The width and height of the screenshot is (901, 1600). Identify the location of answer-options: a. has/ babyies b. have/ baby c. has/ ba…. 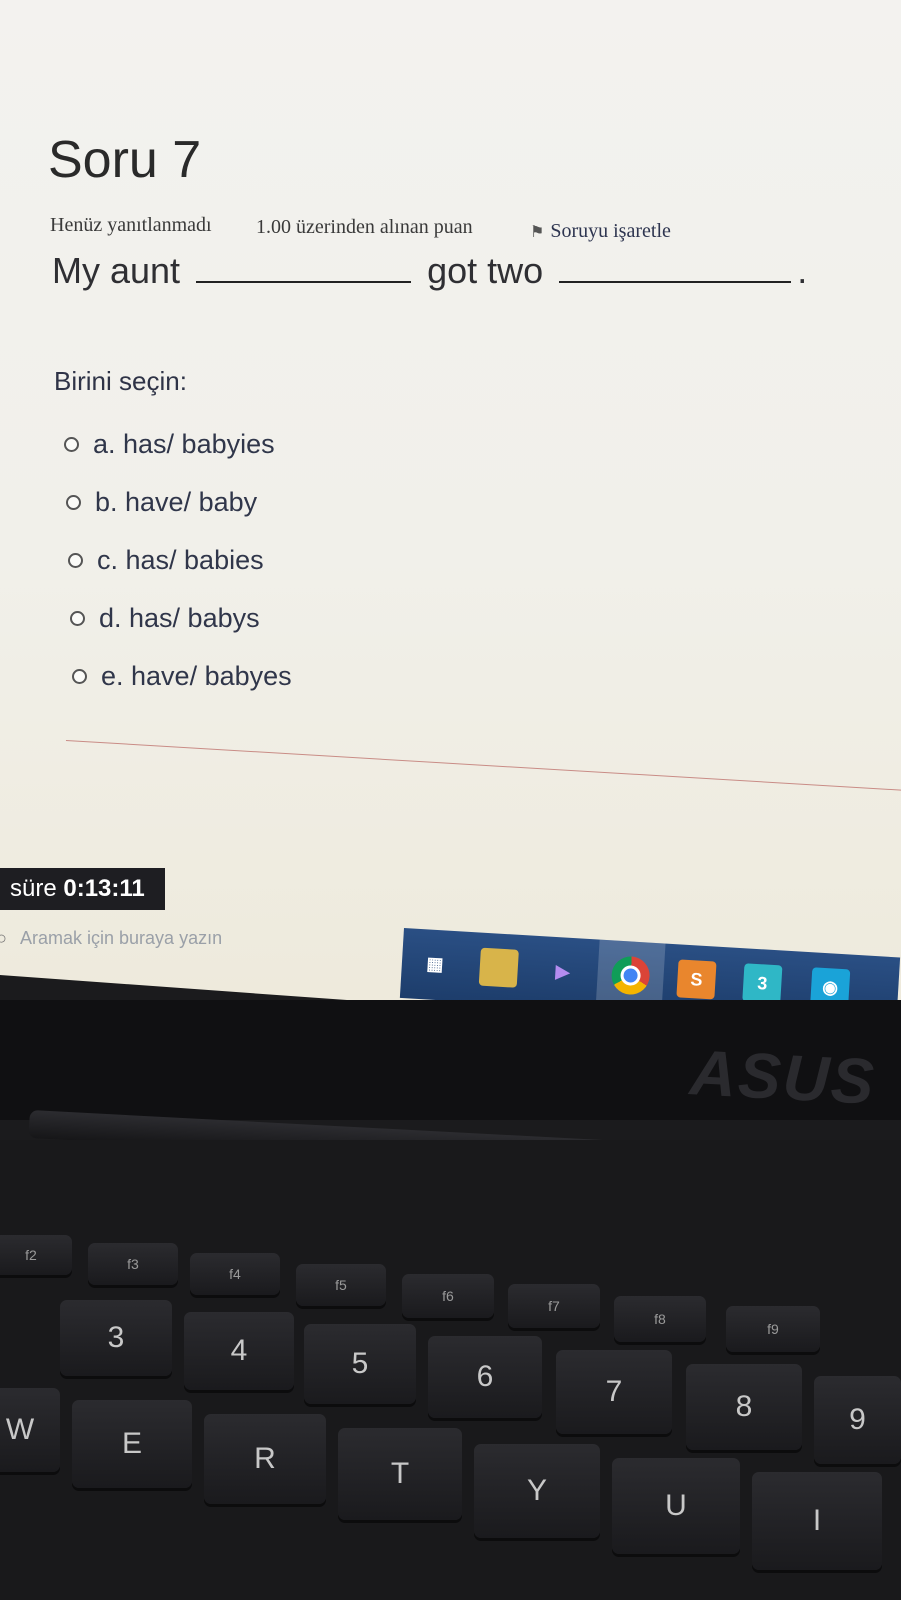
(178, 560).